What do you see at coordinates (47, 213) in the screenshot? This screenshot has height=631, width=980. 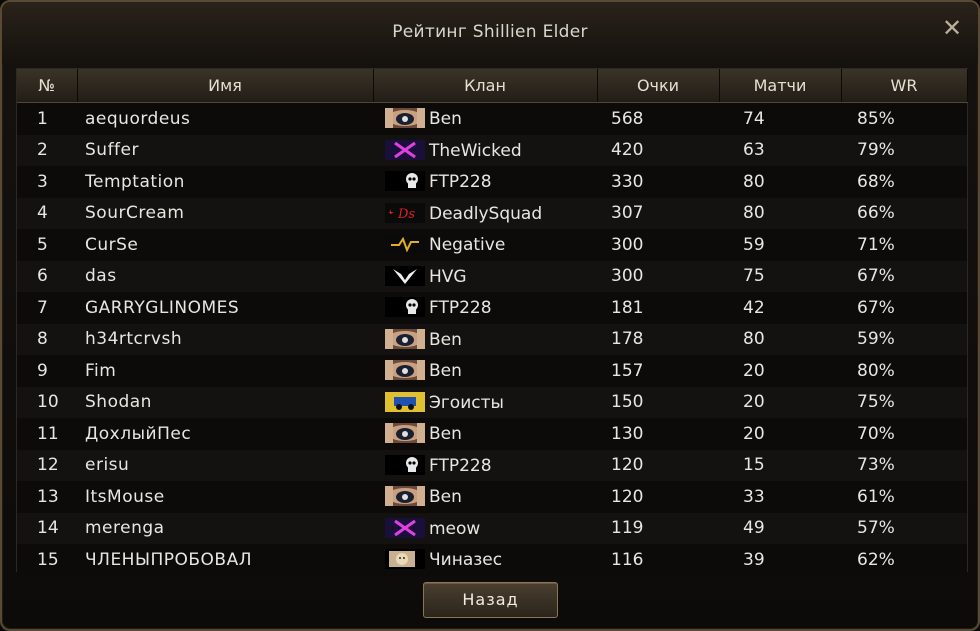 I see `rank-cell: 4` at bounding box center [47, 213].